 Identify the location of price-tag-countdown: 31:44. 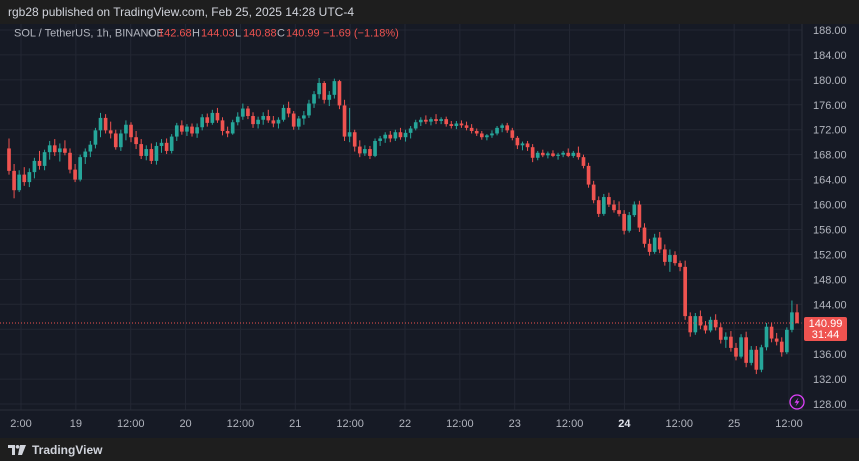
(826, 335).